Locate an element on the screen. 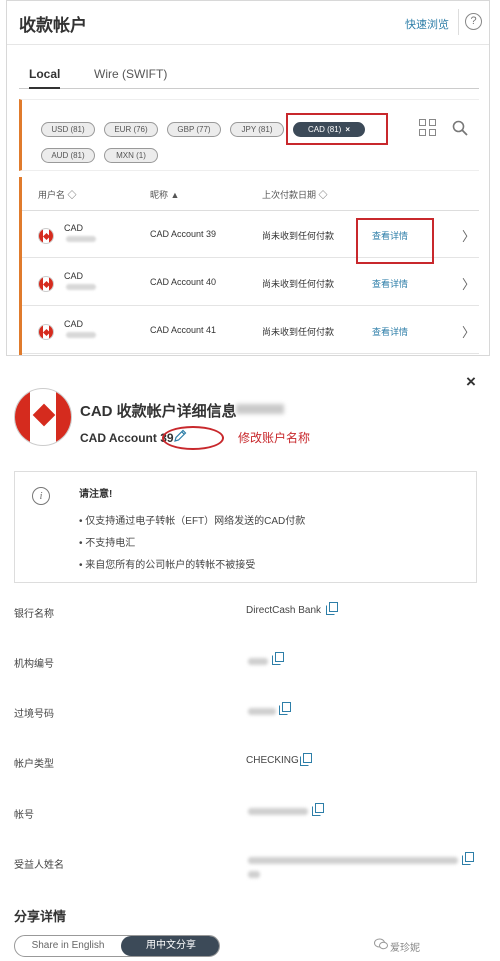 The height and width of the screenshot is (961, 500). notice-item: • 来自您所有的公司帐户的转帐不被接受 is located at coordinates (167, 565).